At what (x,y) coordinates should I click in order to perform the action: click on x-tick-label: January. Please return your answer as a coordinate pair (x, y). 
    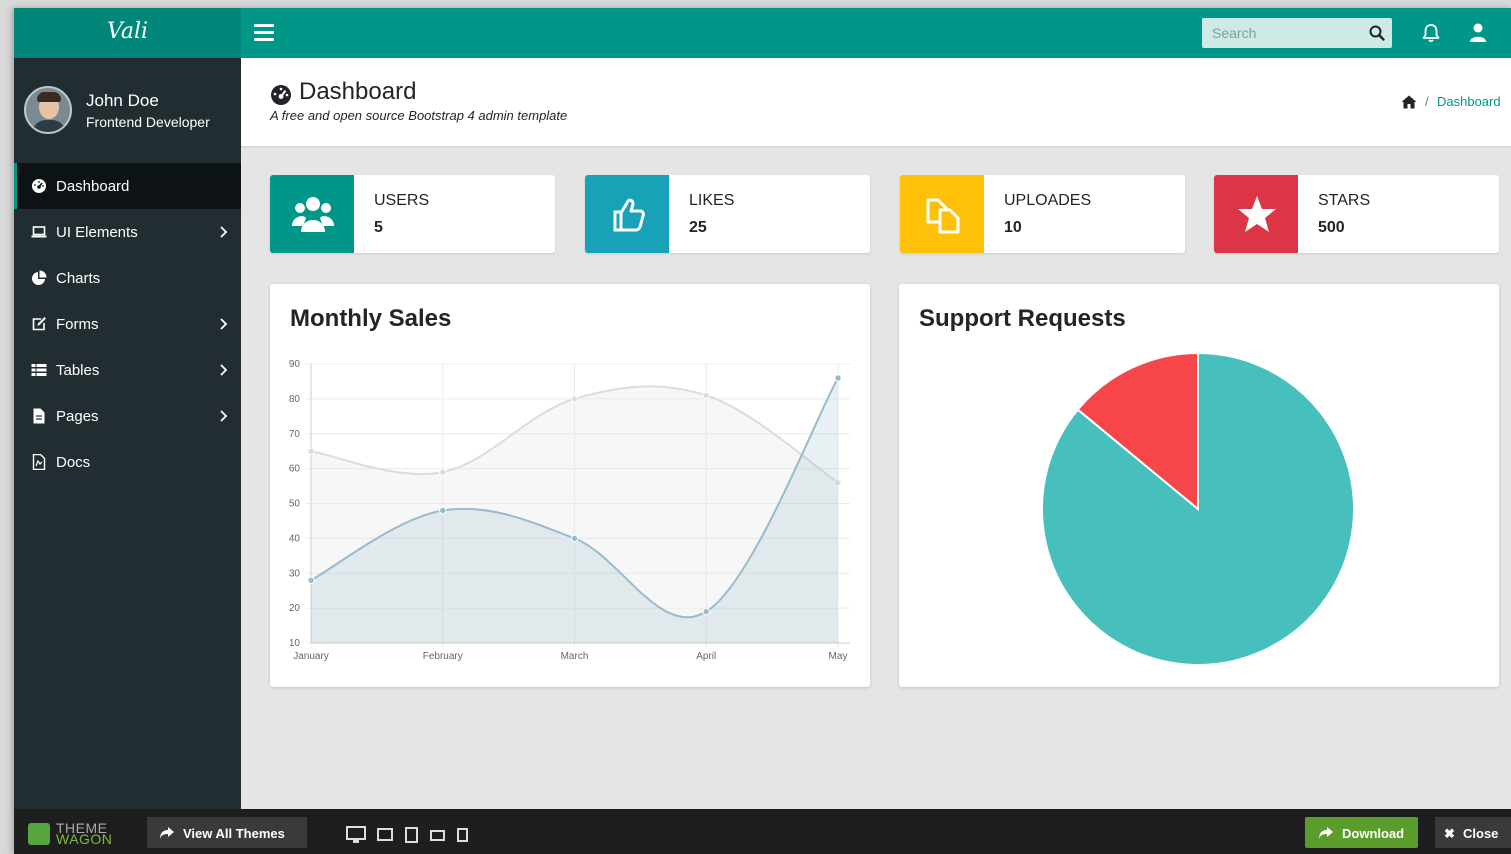
    Looking at the image, I should click on (311, 656).